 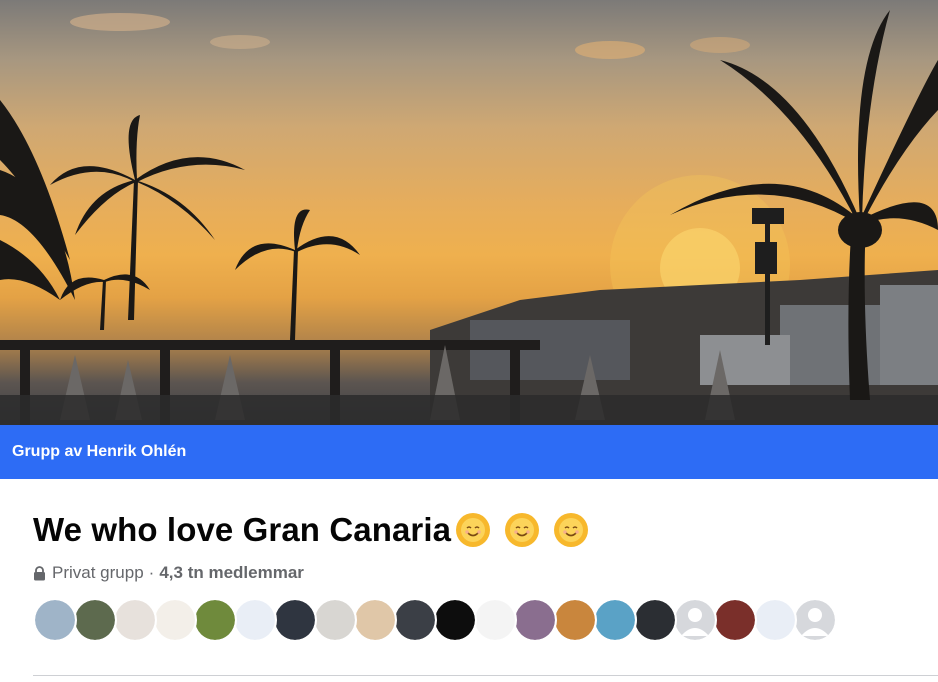 I want to click on group-owner-label: Grupp av Henrik Ohlén, so click(x=99, y=452).